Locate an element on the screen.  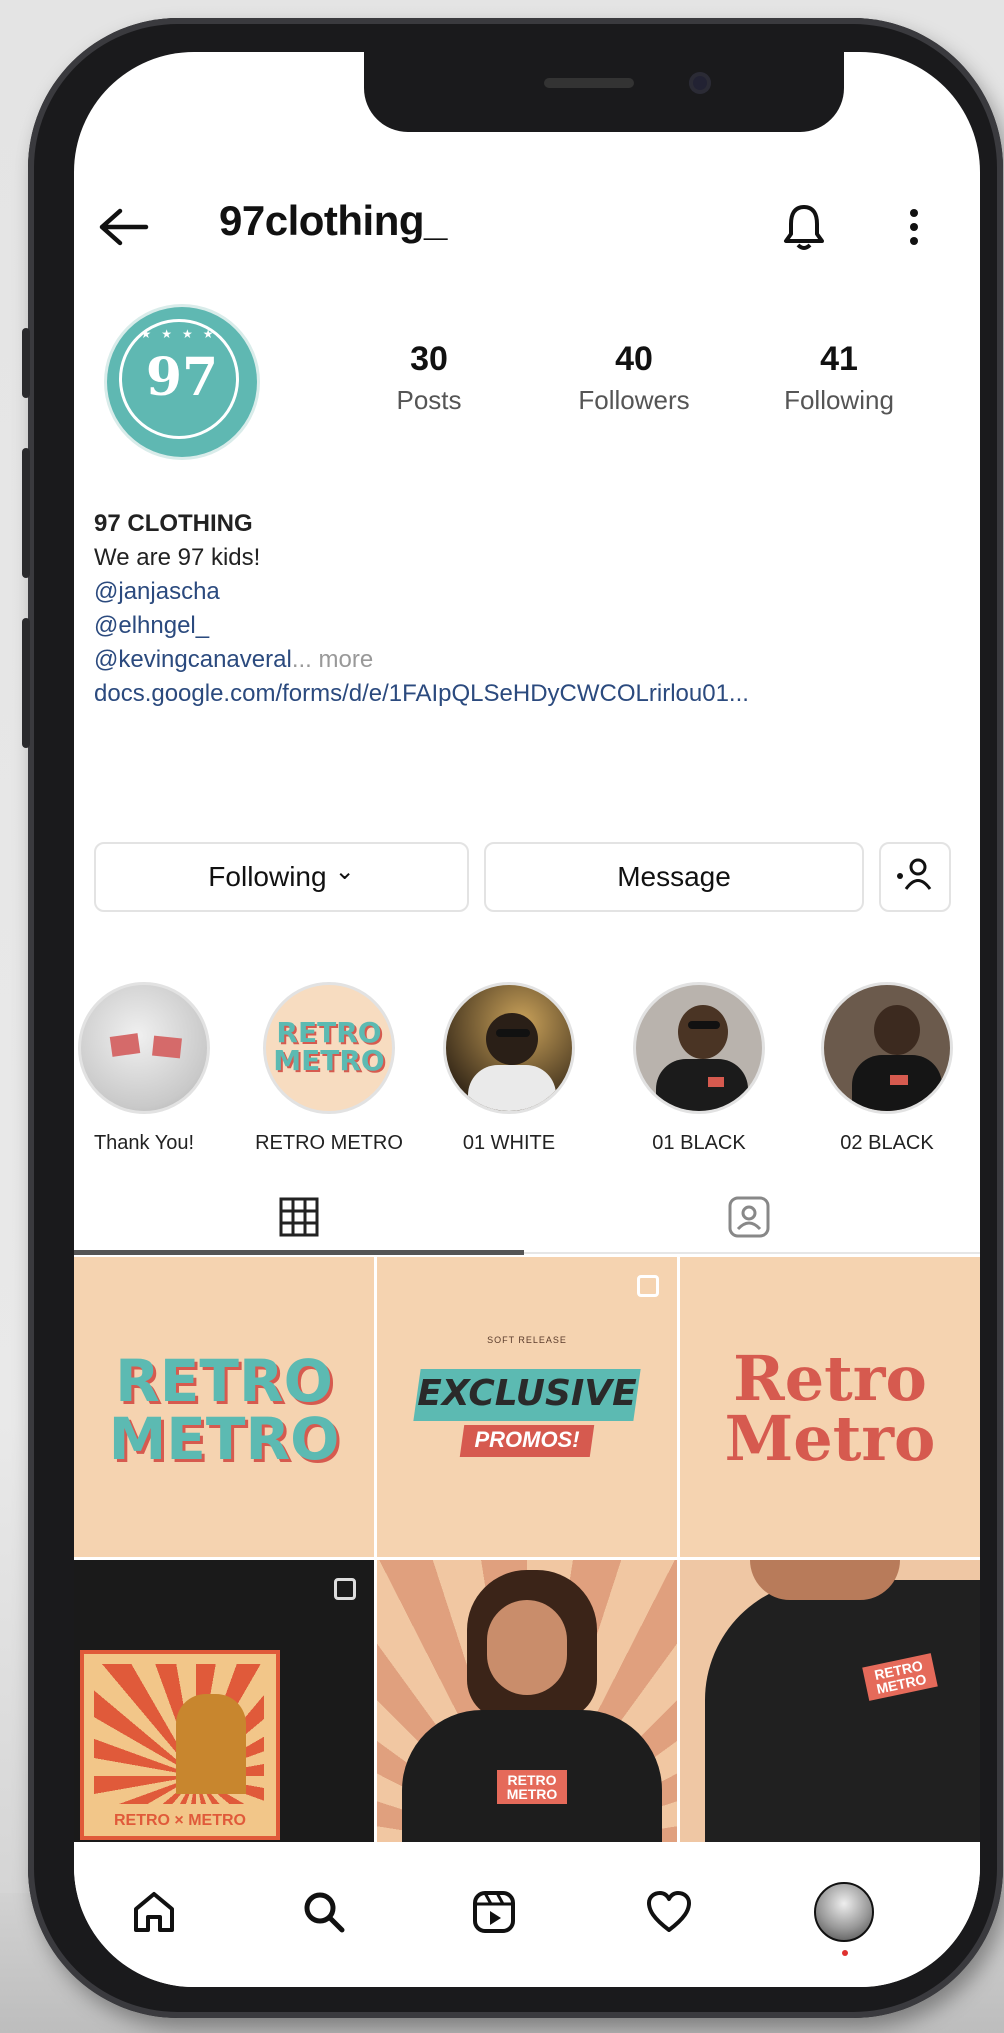
post-4-poster: RETRO × METRO is located at coordinates (180, 1745).